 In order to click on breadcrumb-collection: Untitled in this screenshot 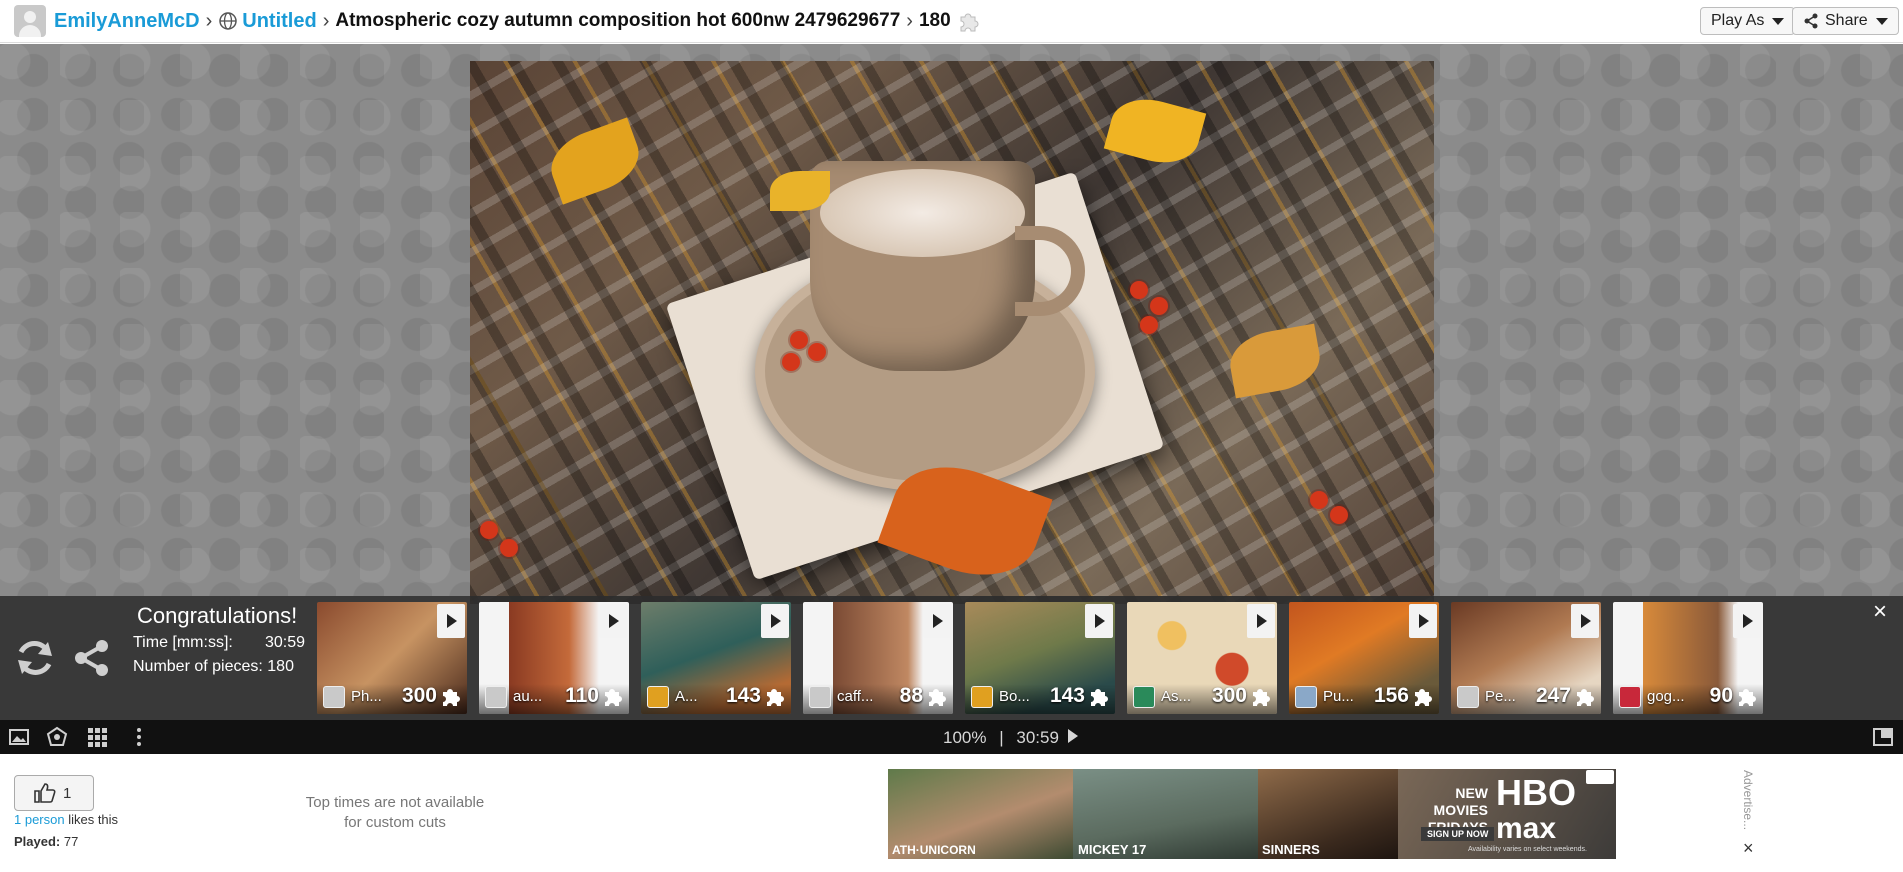, I will do `click(279, 21)`.